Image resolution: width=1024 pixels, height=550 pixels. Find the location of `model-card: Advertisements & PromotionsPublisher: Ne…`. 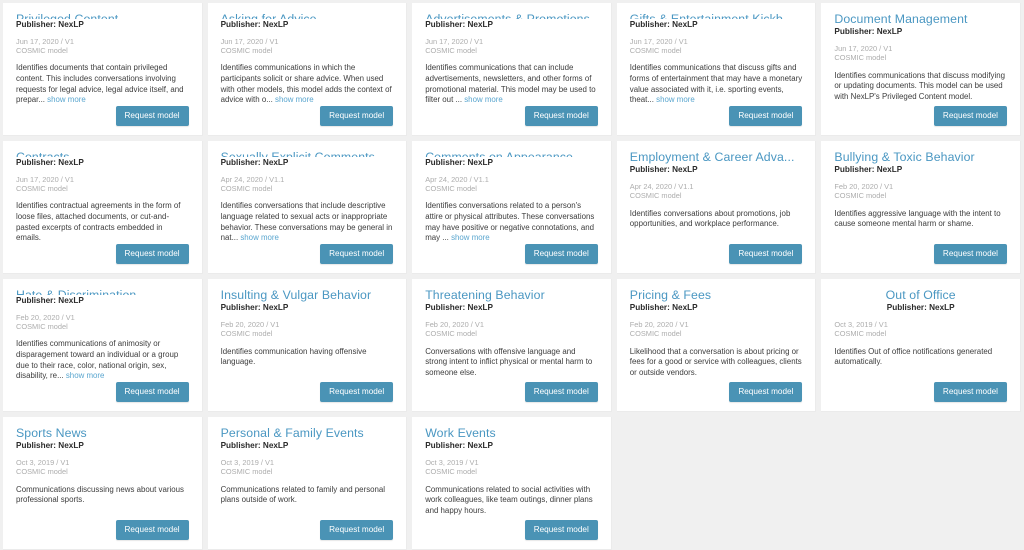

model-card: Advertisements & PromotionsPublisher: Ne… is located at coordinates (512, 69).